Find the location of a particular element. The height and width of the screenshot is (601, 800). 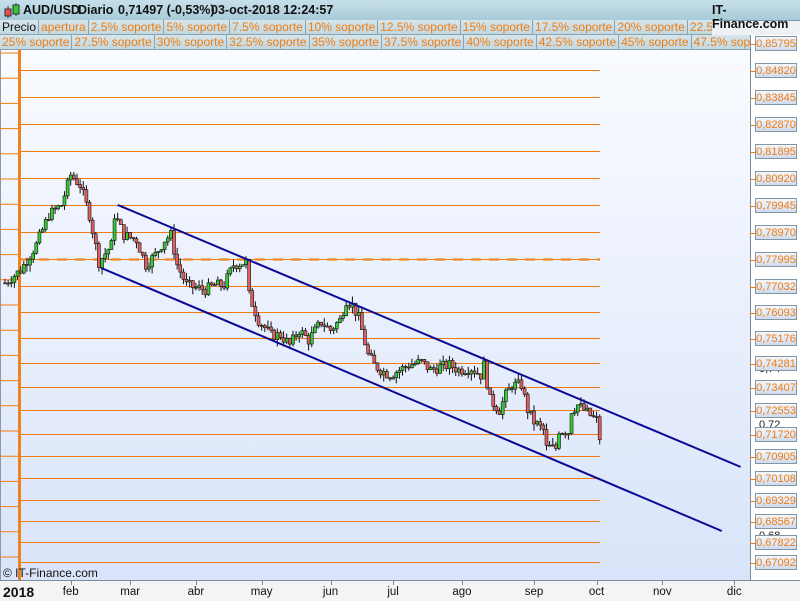

indicator-tab: 30% soporte is located at coordinates (191, 42).